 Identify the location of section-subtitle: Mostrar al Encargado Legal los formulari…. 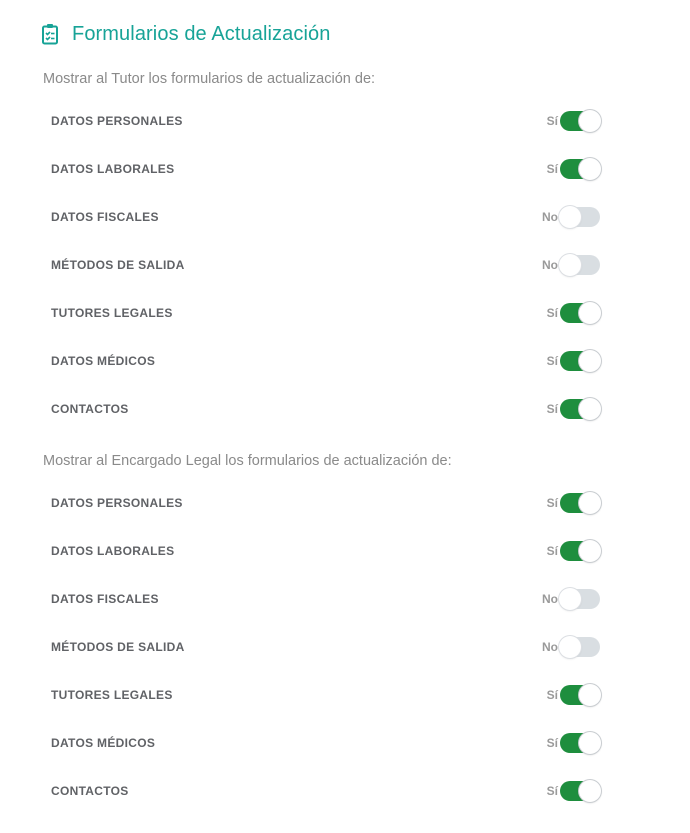
(247, 461).